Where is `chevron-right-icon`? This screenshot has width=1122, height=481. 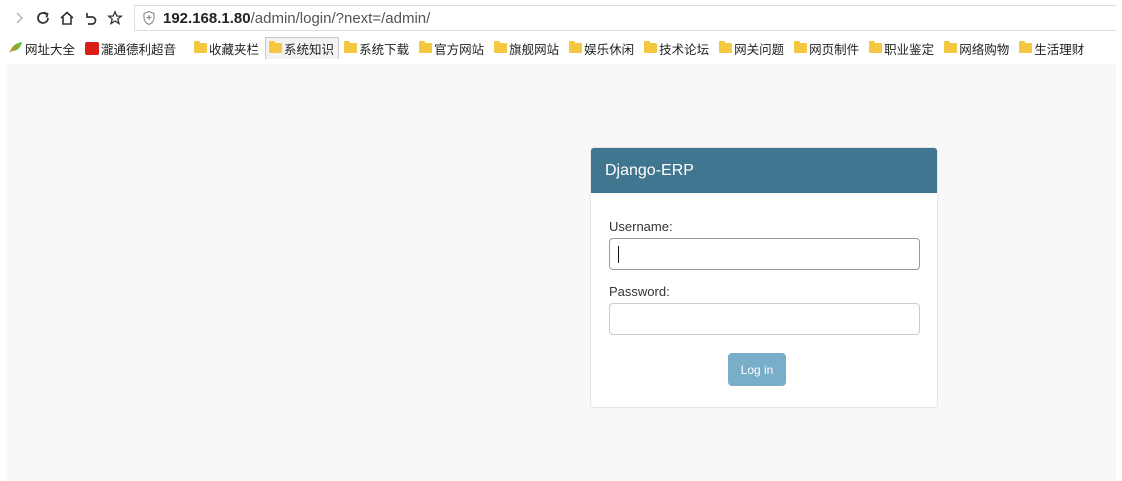 chevron-right-icon is located at coordinates (20, 18).